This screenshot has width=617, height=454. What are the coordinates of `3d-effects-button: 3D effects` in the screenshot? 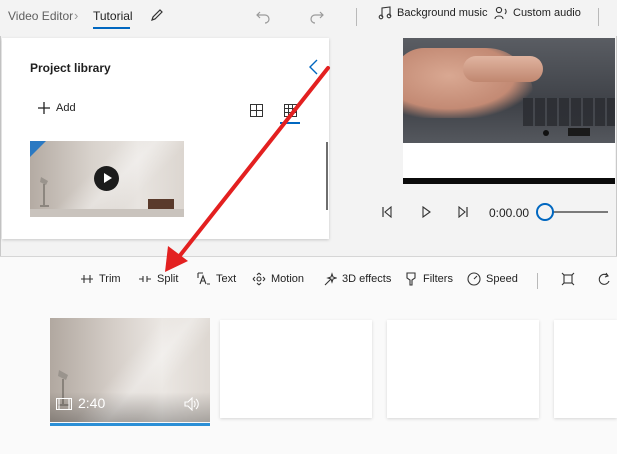 It's located at (357, 279).